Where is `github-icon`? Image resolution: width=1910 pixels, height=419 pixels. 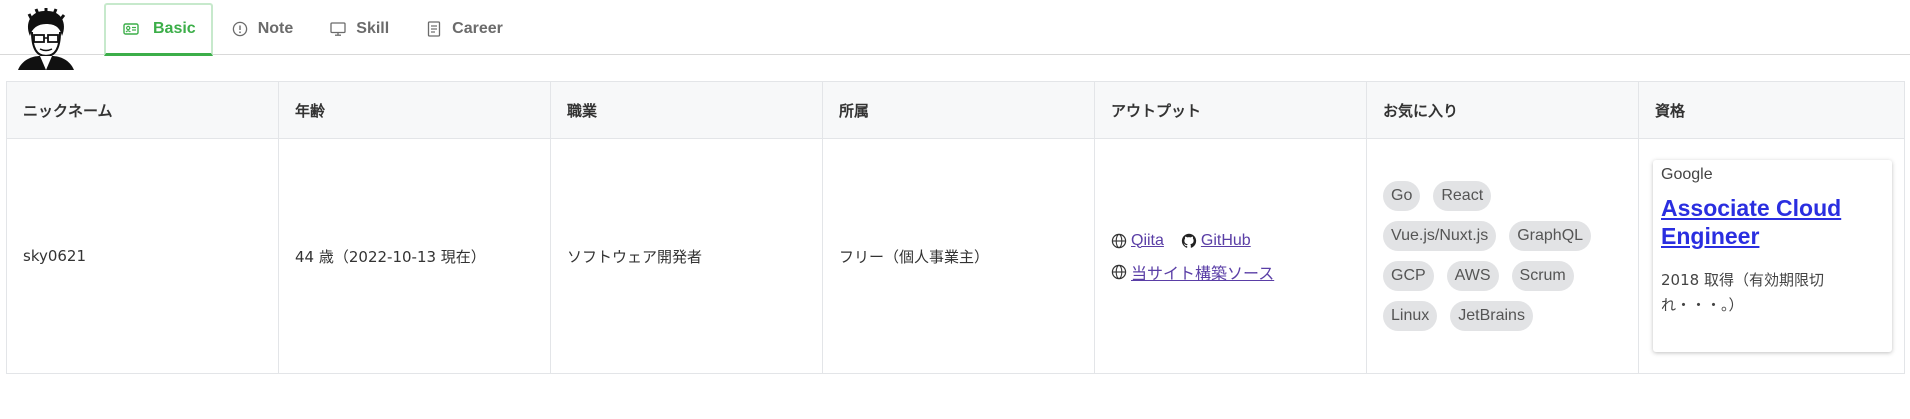
github-icon is located at coordinates (1189, 241).